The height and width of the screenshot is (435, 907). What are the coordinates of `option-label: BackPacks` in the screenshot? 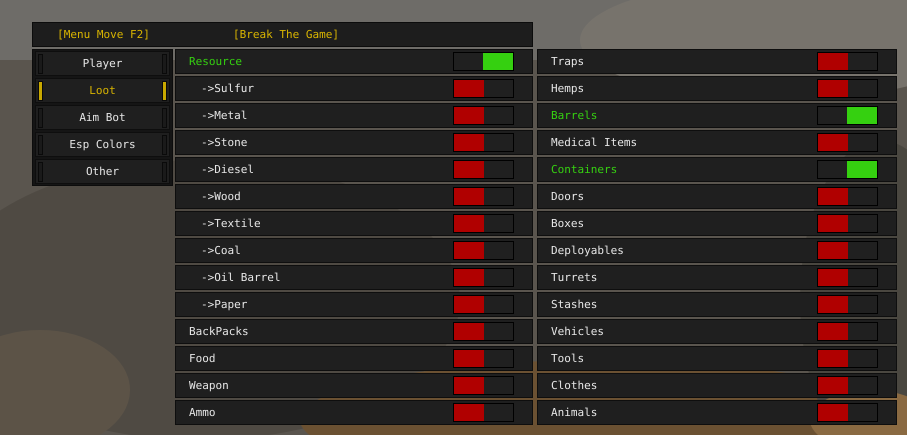 It's located at (219, 331).